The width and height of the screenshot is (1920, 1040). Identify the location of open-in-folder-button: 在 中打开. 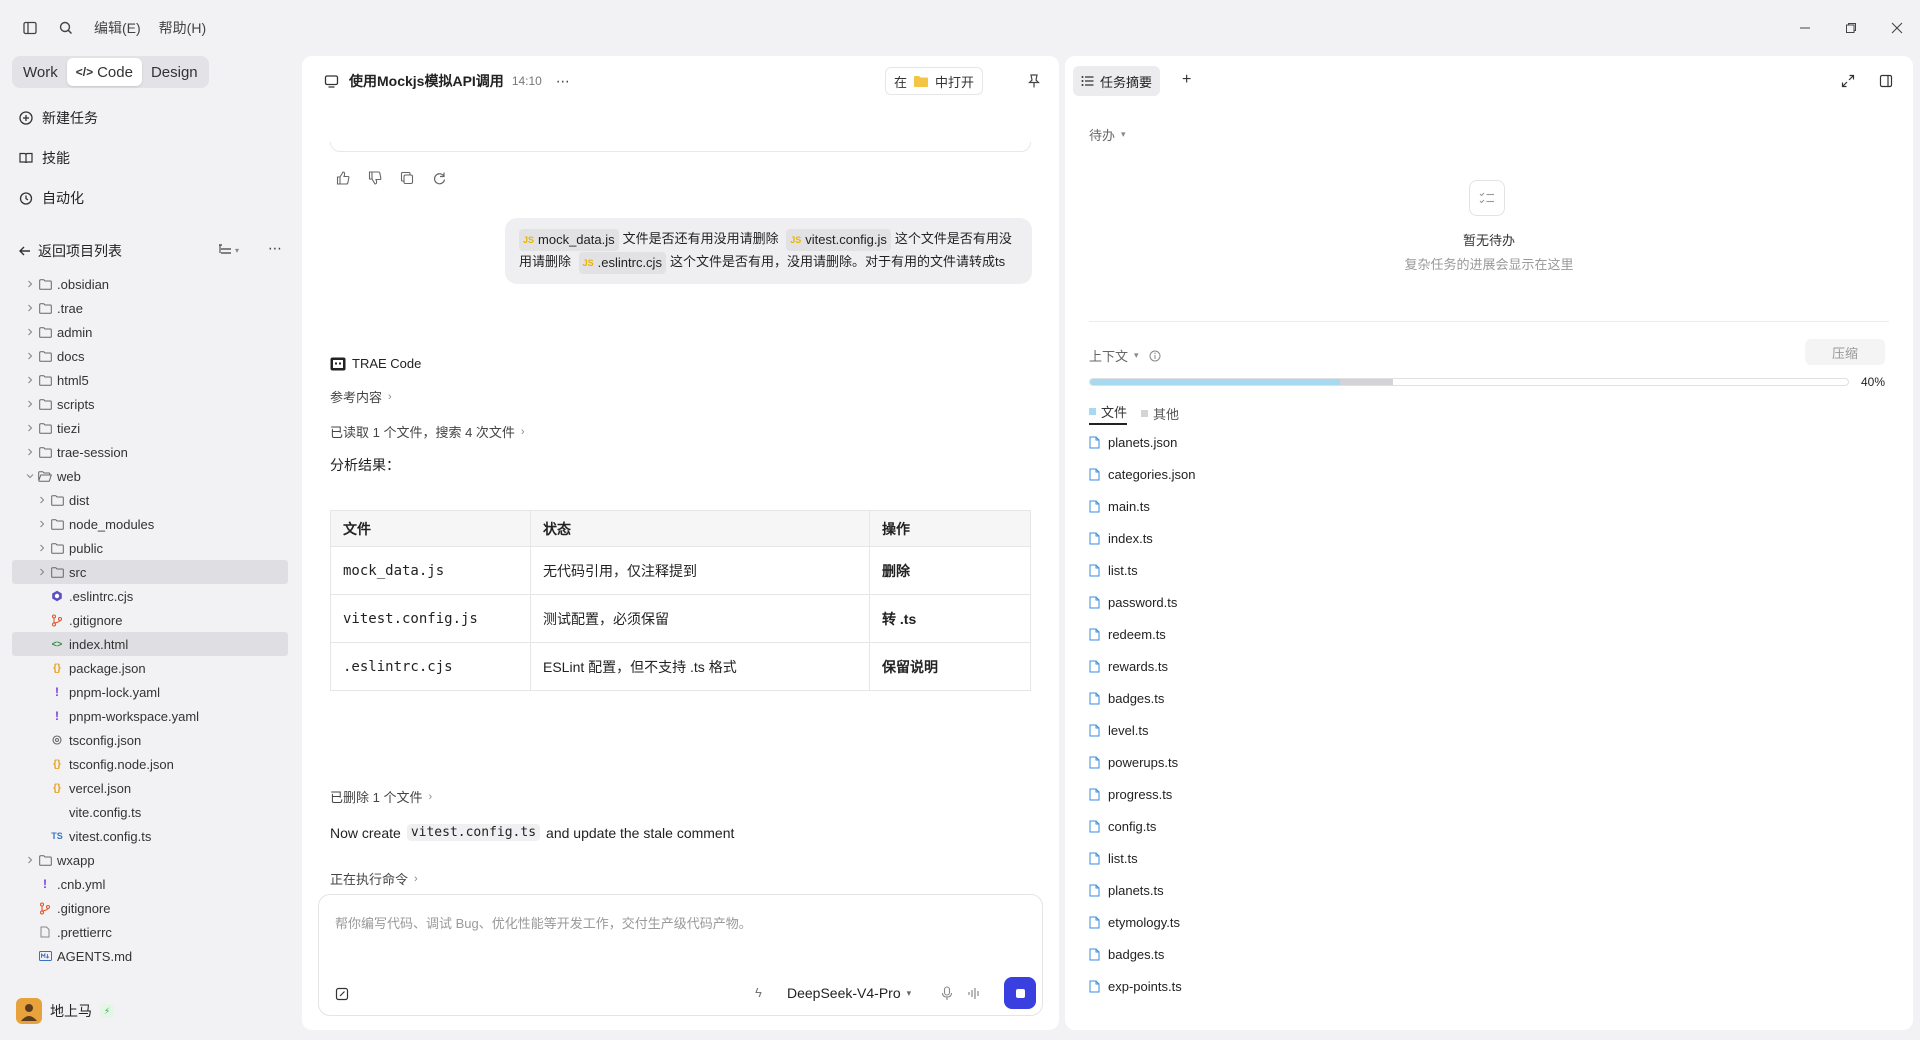
(933, 81).